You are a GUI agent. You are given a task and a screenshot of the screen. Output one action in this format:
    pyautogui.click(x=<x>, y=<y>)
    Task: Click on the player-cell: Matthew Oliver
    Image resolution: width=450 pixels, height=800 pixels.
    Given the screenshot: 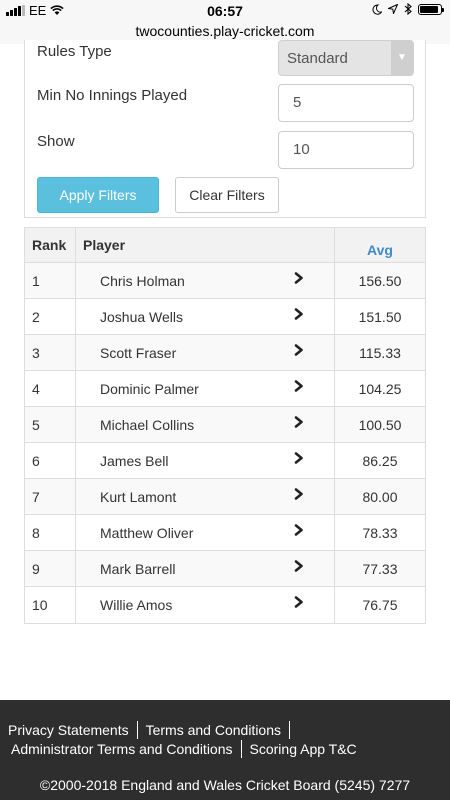 What is the action you would take?
    pyautogui.click(x=205, y=532)
    